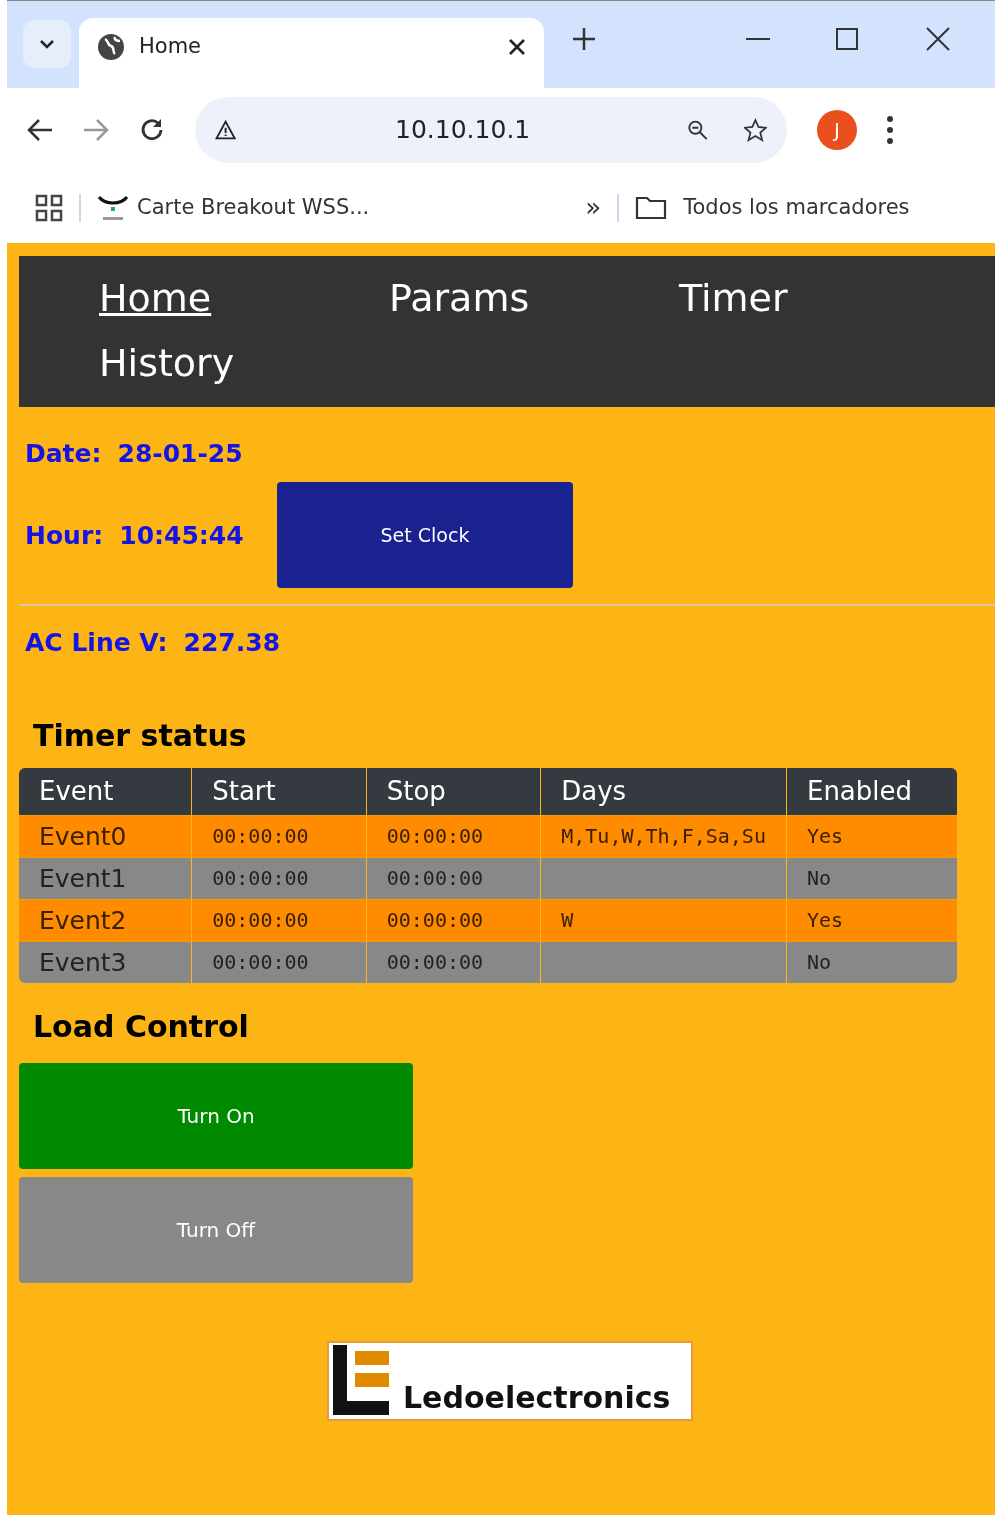 The height and width of the screenshot is (1515, 995). I want to click on column-header: Days, so click(663, 791).